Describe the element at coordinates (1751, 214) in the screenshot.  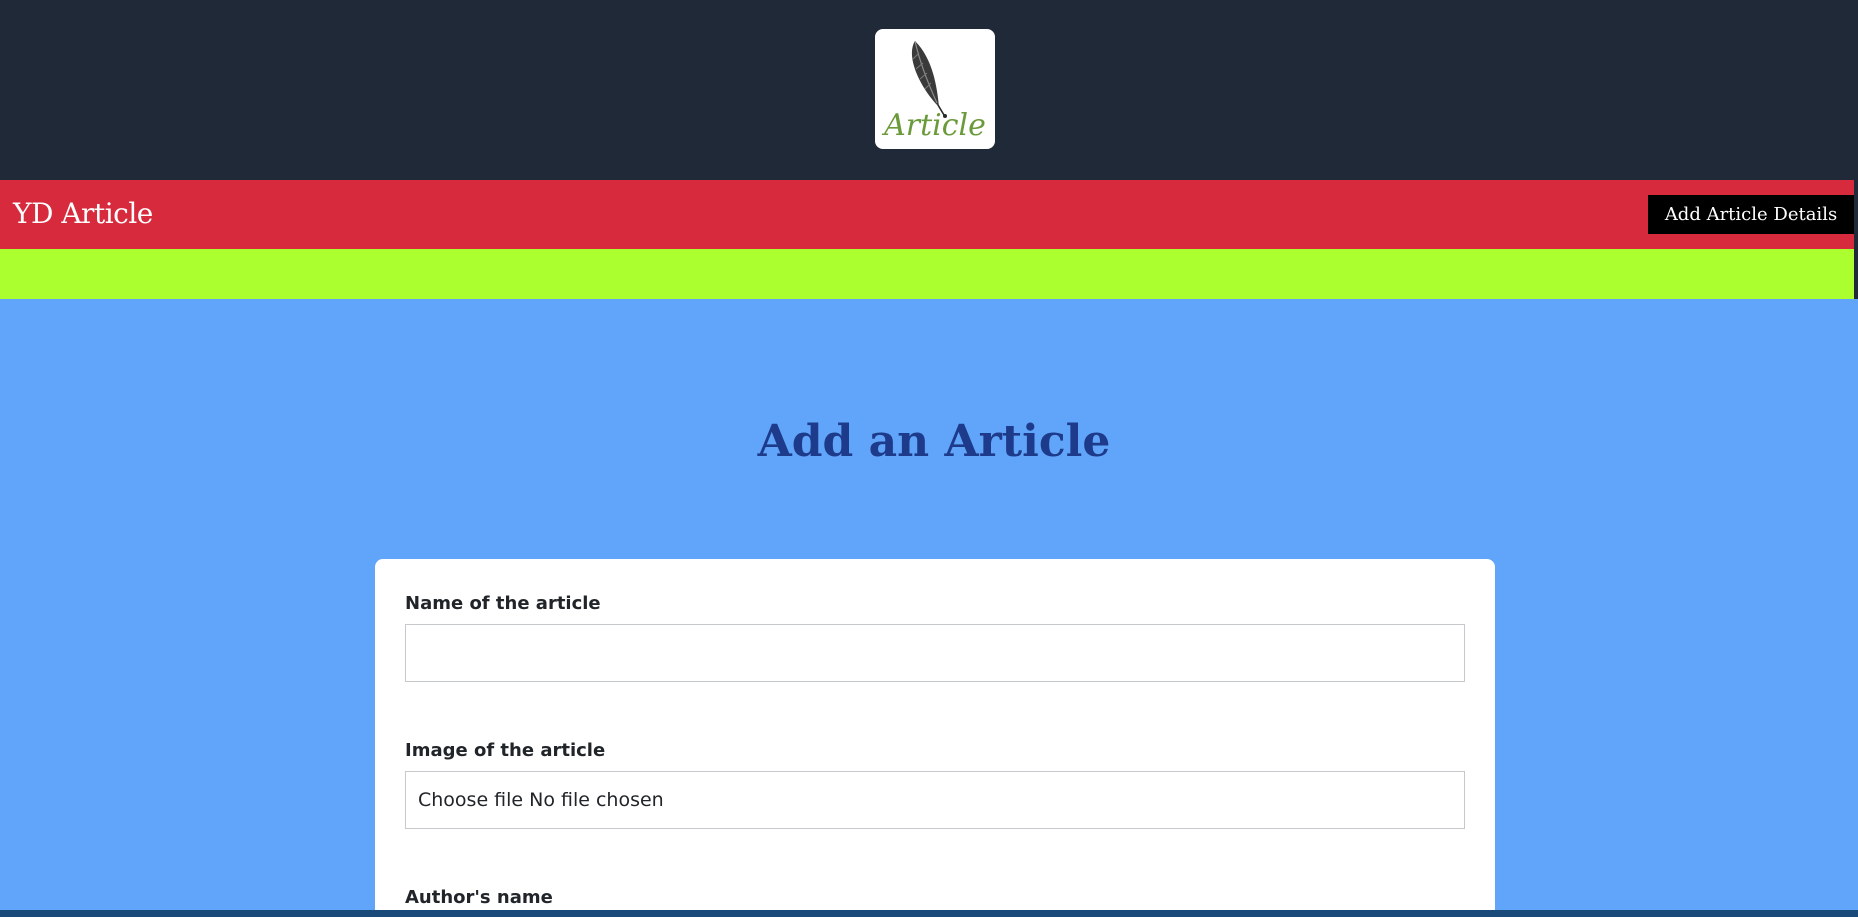
I see `add-article-details-button: Add Article Details` at that location.